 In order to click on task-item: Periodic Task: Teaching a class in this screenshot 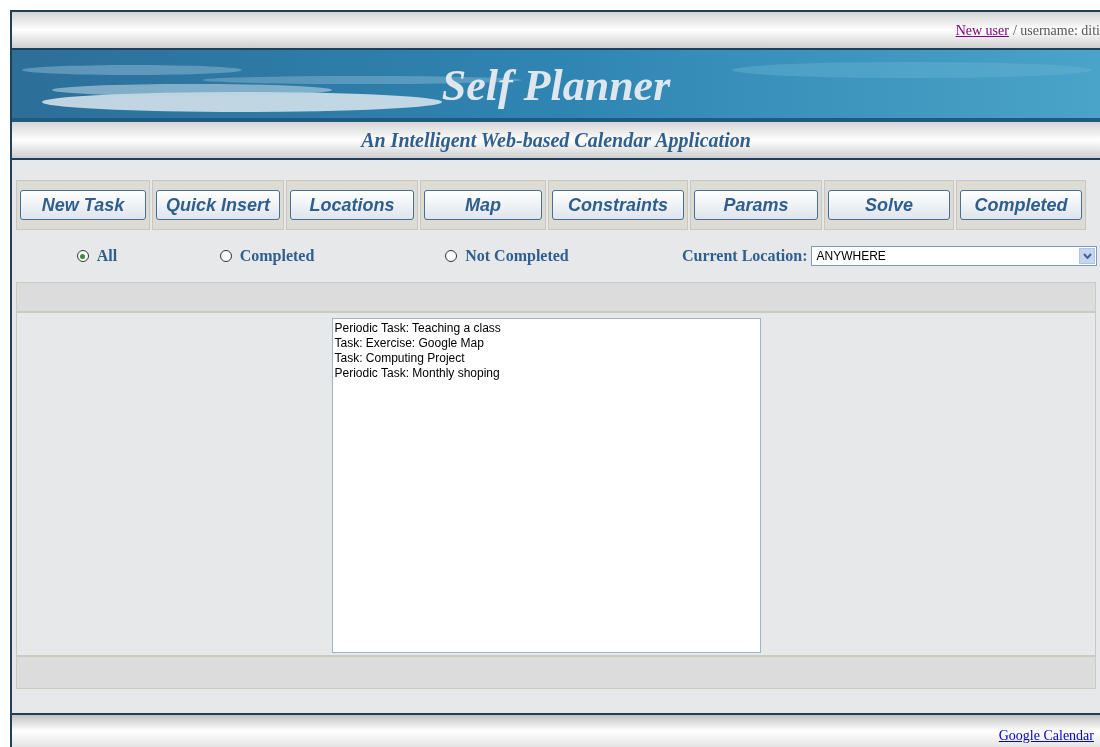, I will do `click(417, 328)`.